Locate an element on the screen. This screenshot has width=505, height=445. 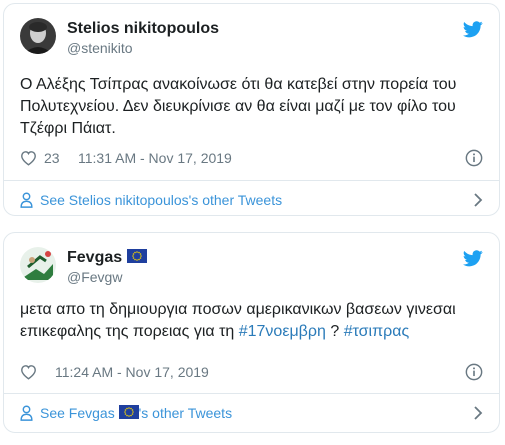
other-tweets-prefix: See Fevgas is located at coordinates (79, 413).